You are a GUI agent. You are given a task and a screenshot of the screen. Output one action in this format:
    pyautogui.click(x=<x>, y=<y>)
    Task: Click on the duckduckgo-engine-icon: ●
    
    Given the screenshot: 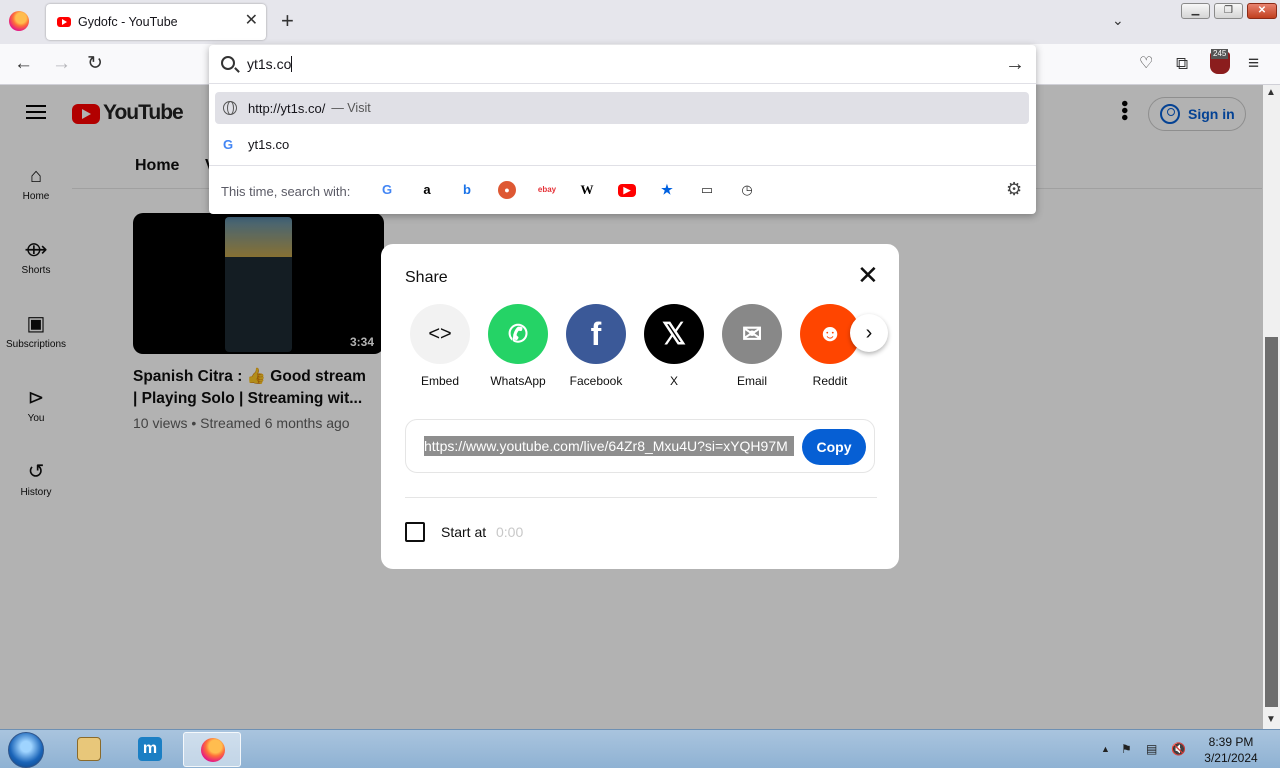 What is the action you would take?
    pyautogui.click(x=507, y=190)
    